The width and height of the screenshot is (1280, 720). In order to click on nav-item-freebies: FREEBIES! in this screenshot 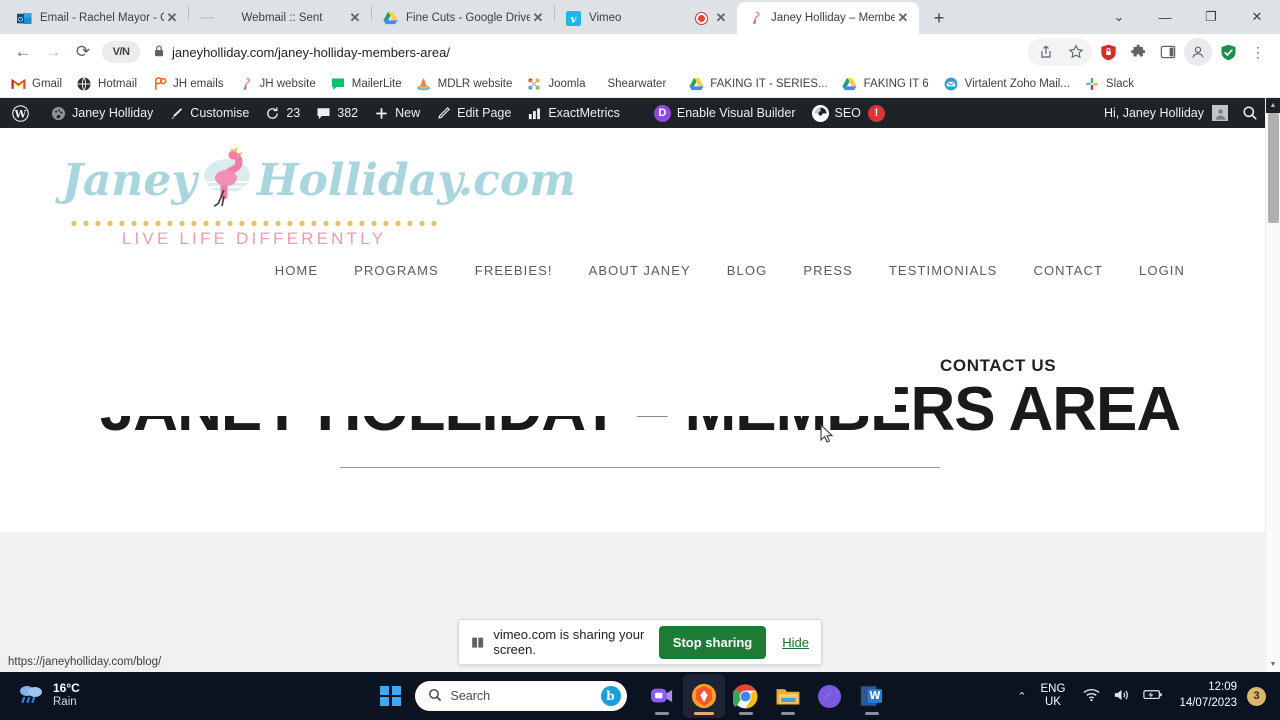, I will do `click(514, 270)`.